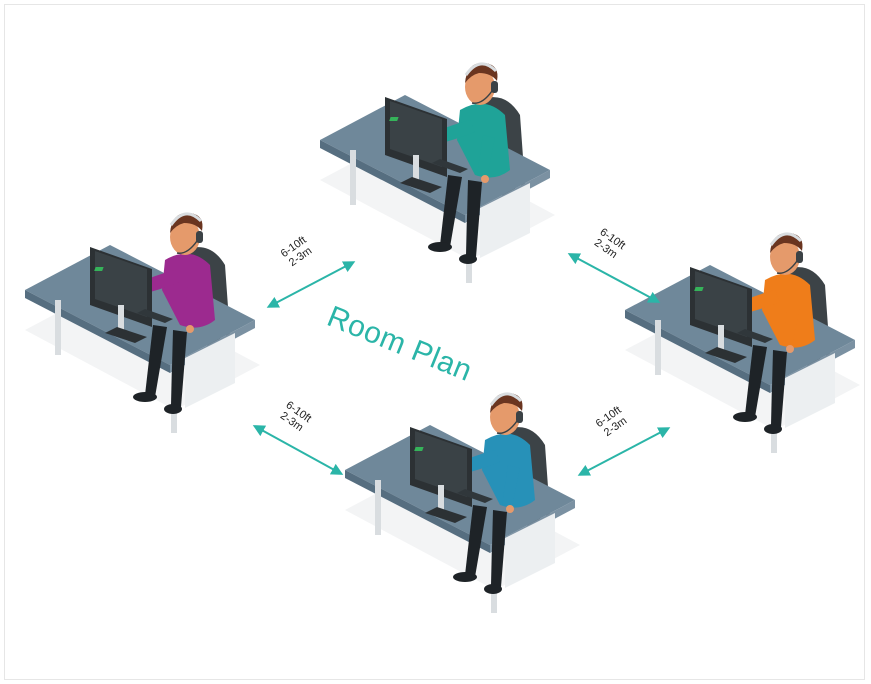  I want to click on workstation-right, so click(742, 342).